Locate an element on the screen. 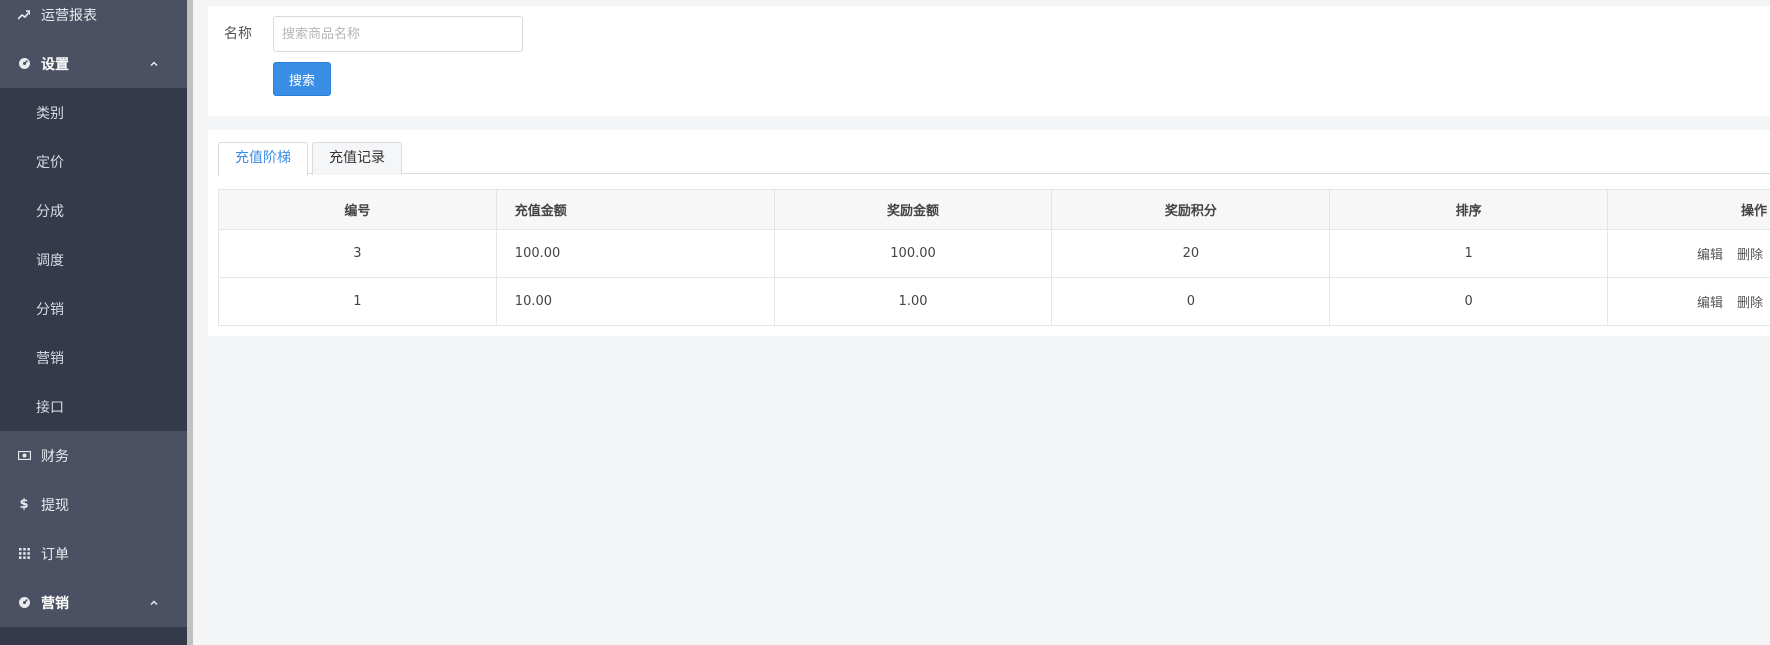 The image size is (1770, 645). table-header-row: 编号 充值金额 奖励金额 奖励积分 排序 操作 is located at coordinates (994, 209).